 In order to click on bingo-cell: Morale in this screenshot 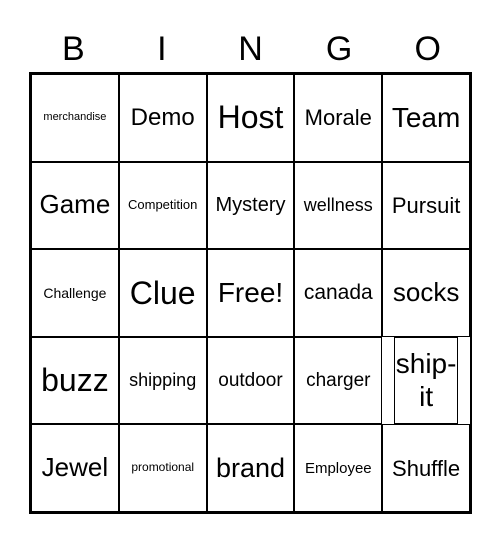, I will do `click(338, 118)`.